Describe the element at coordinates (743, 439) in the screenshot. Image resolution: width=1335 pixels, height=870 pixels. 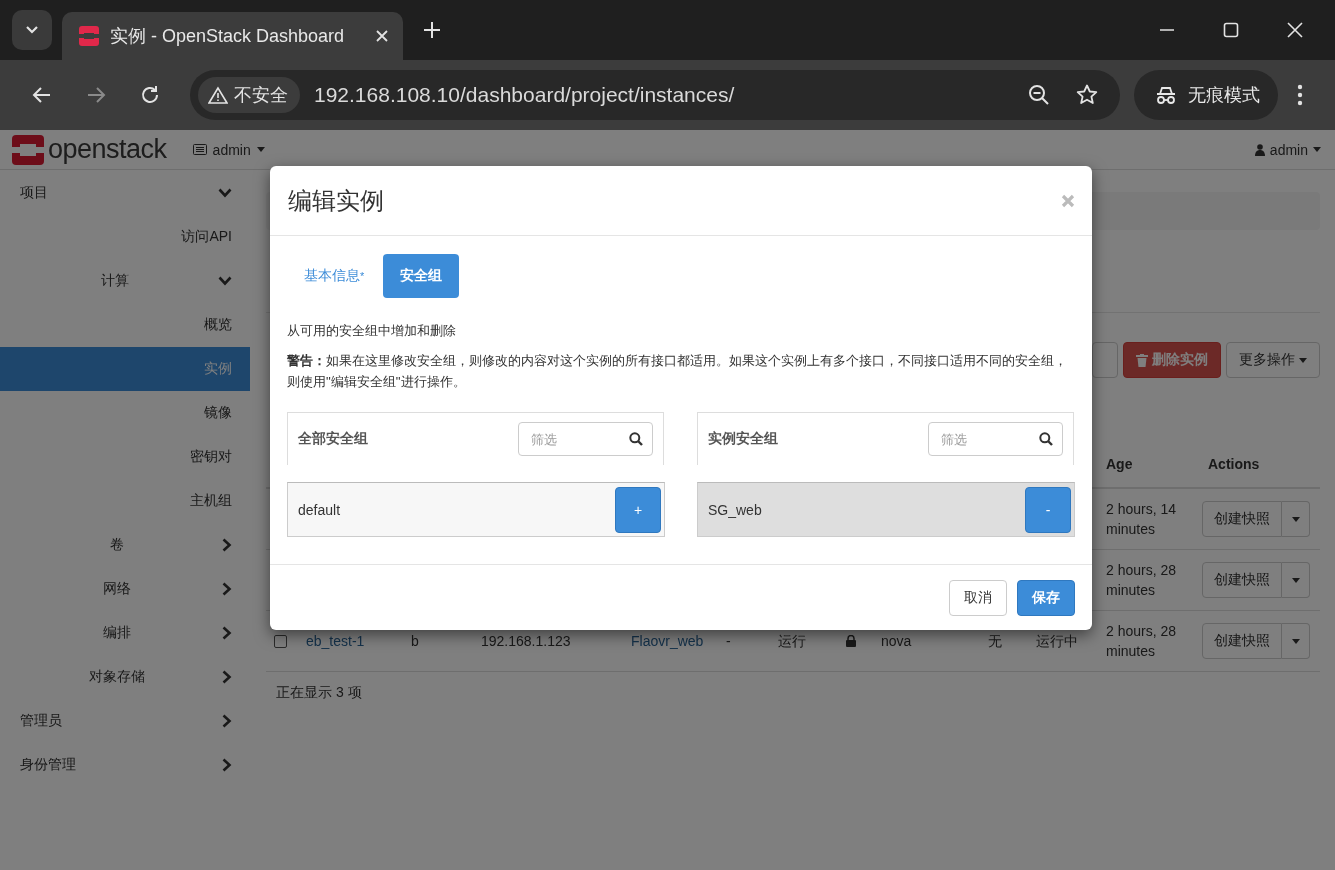
I see `panel-title: 实例安全组` at that location.